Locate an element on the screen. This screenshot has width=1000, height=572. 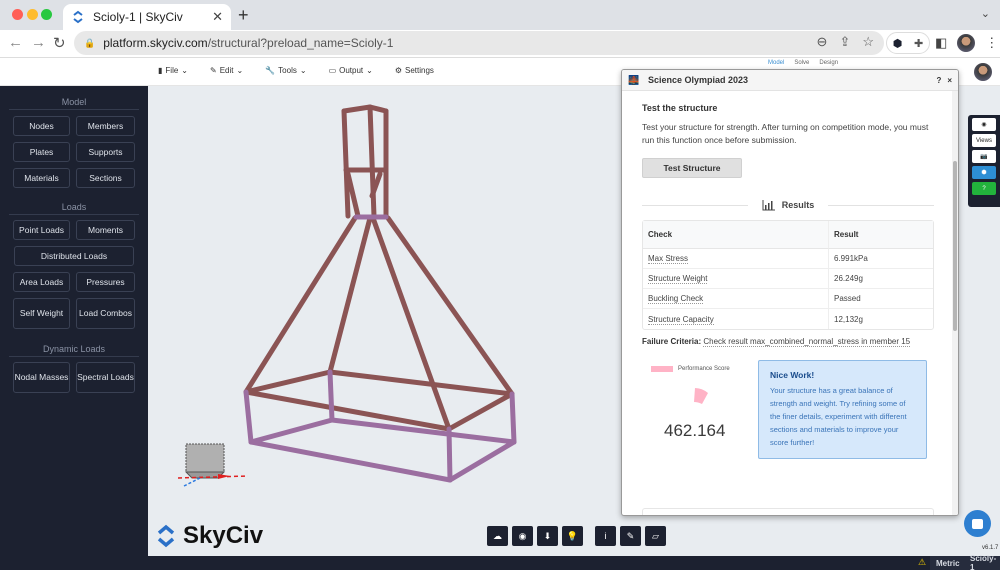
spectral-loads-button: Spectral Loads is located at coordinates (105, 377).